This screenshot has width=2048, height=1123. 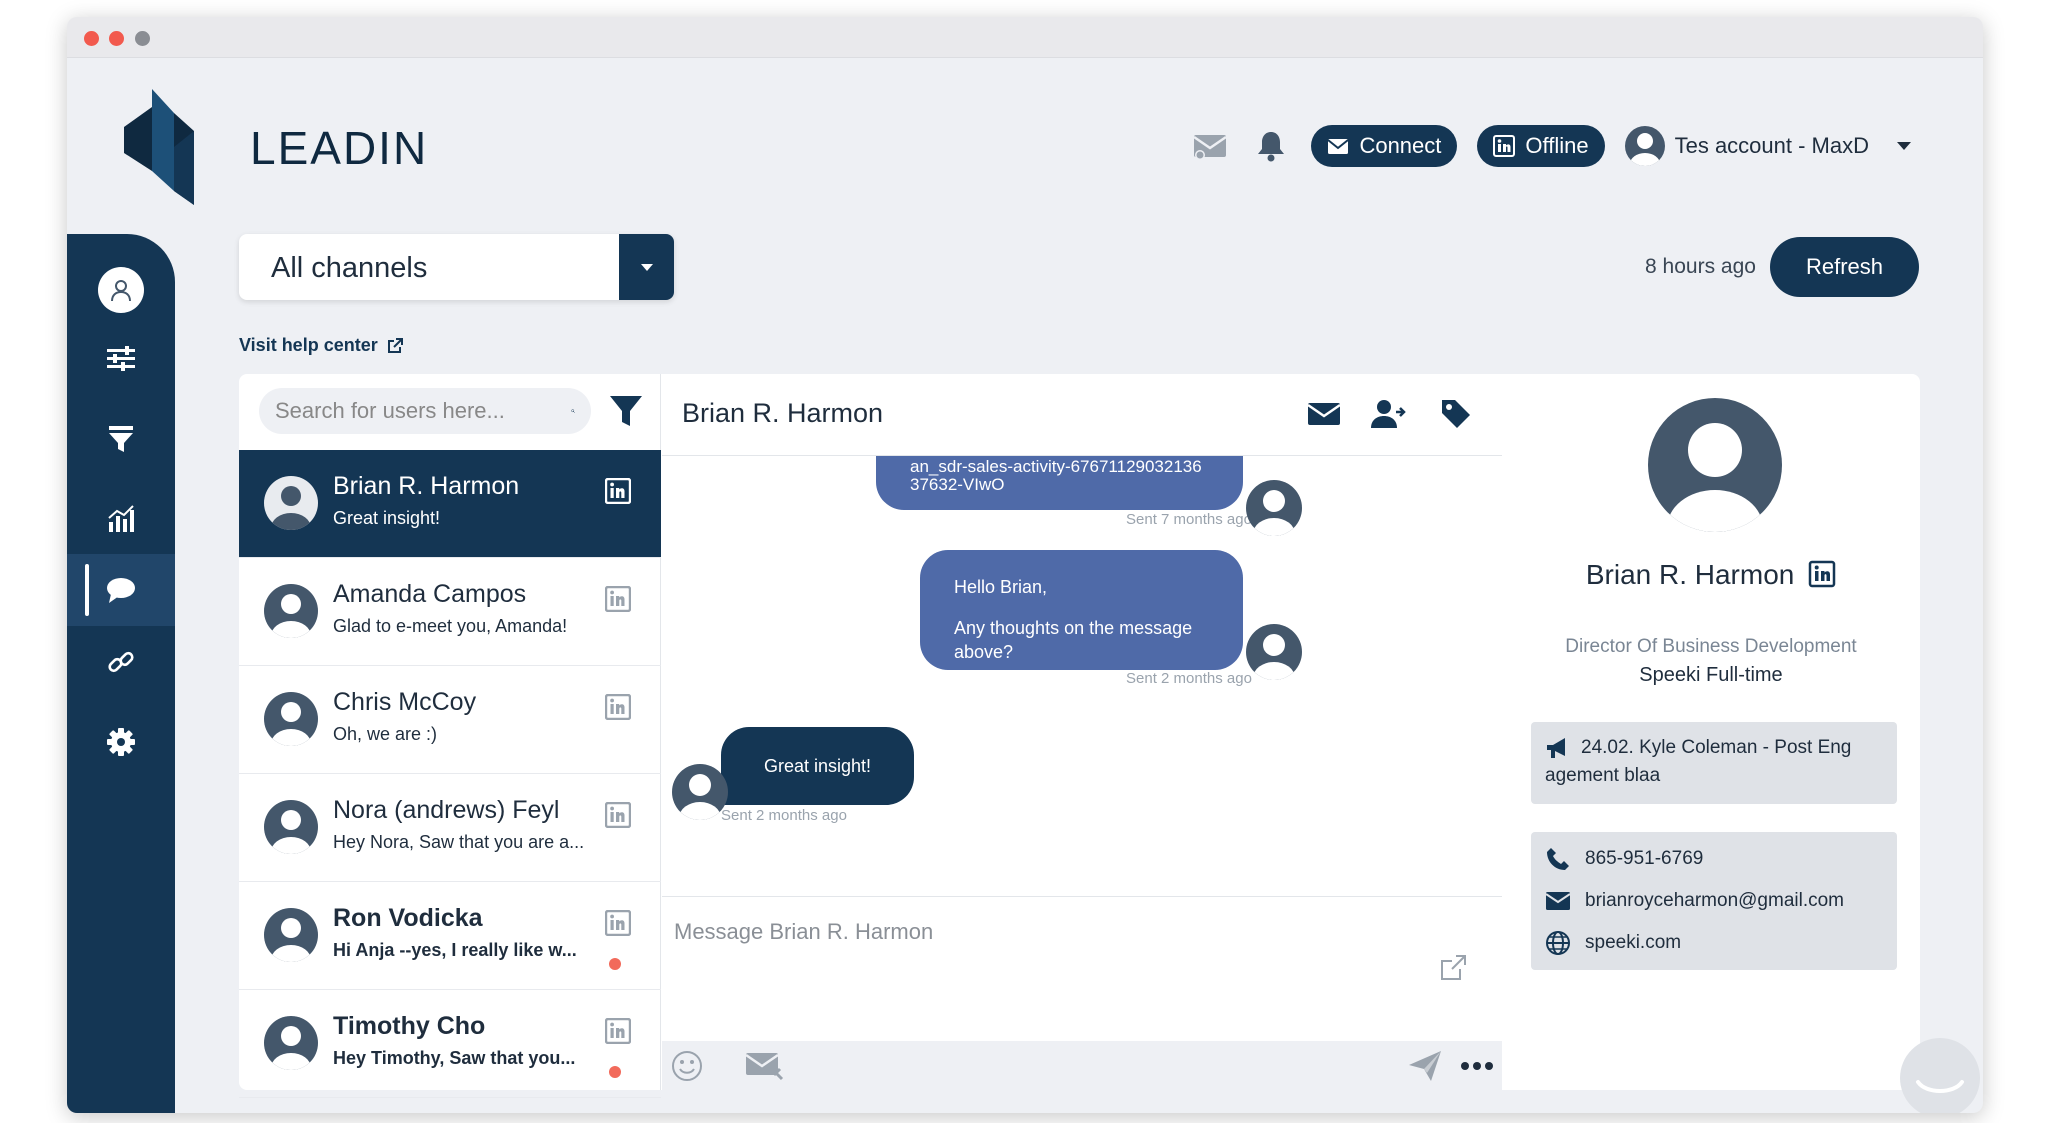 I want to click on sidebar-item-analytics, so click(x=121, y=519).